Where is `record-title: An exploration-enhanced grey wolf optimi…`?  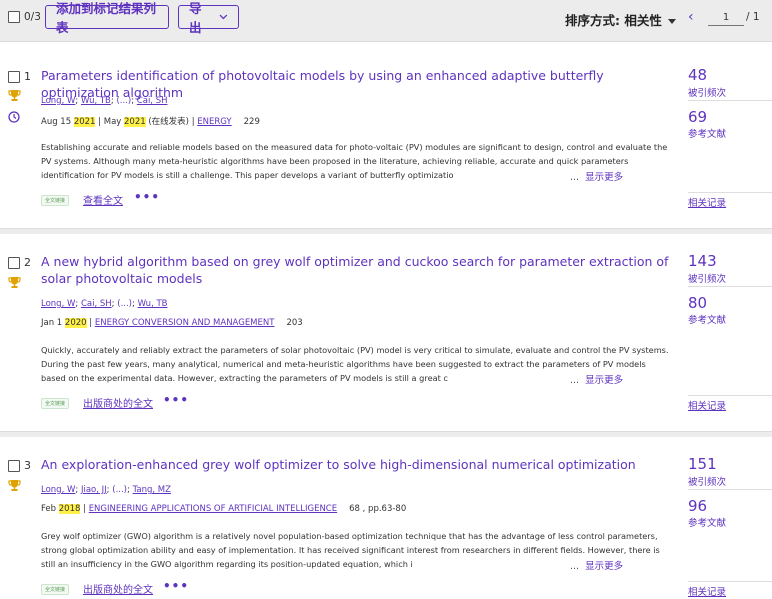 record-title: An exploration-enhanced grey wolf optimi… is located at coordinates (356, 464).